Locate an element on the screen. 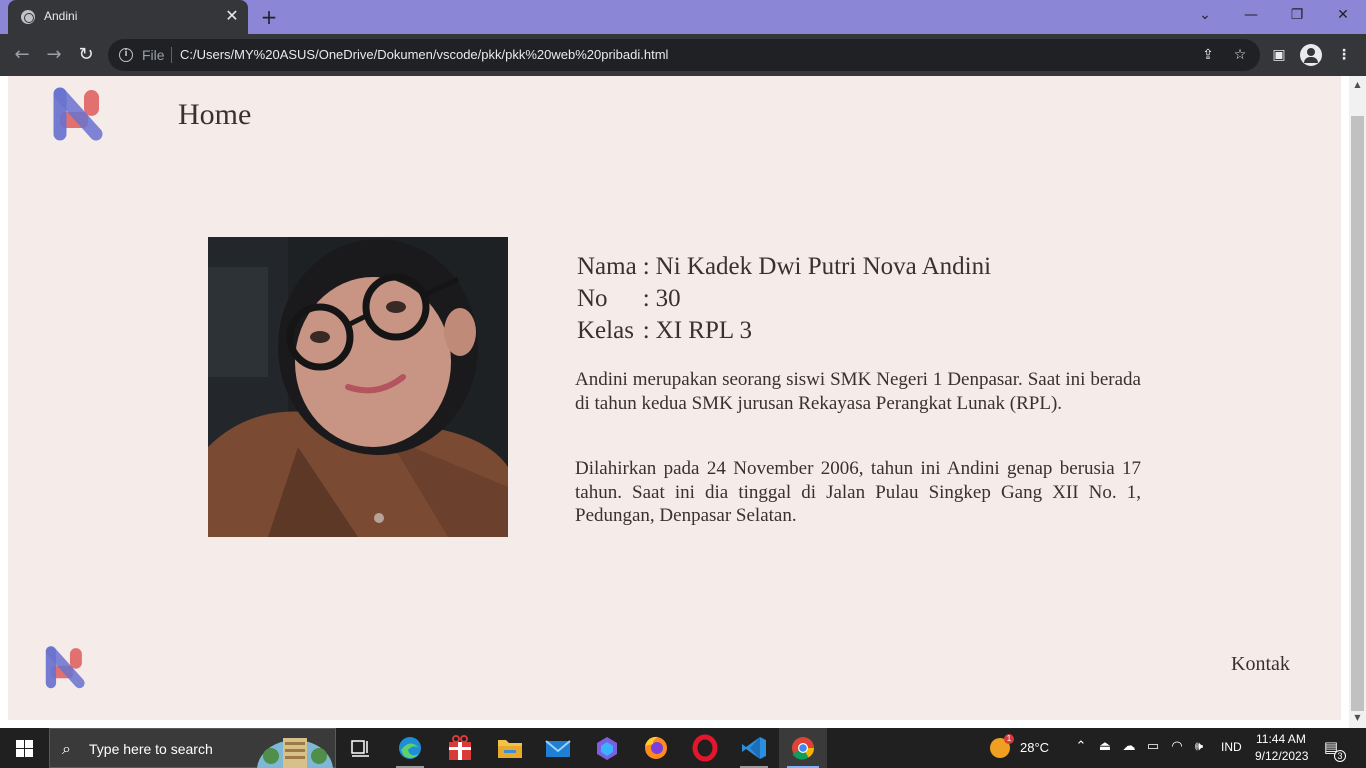 This screenshot has height=768, width=1366. label-no: No is located at coordinates (592, 298).